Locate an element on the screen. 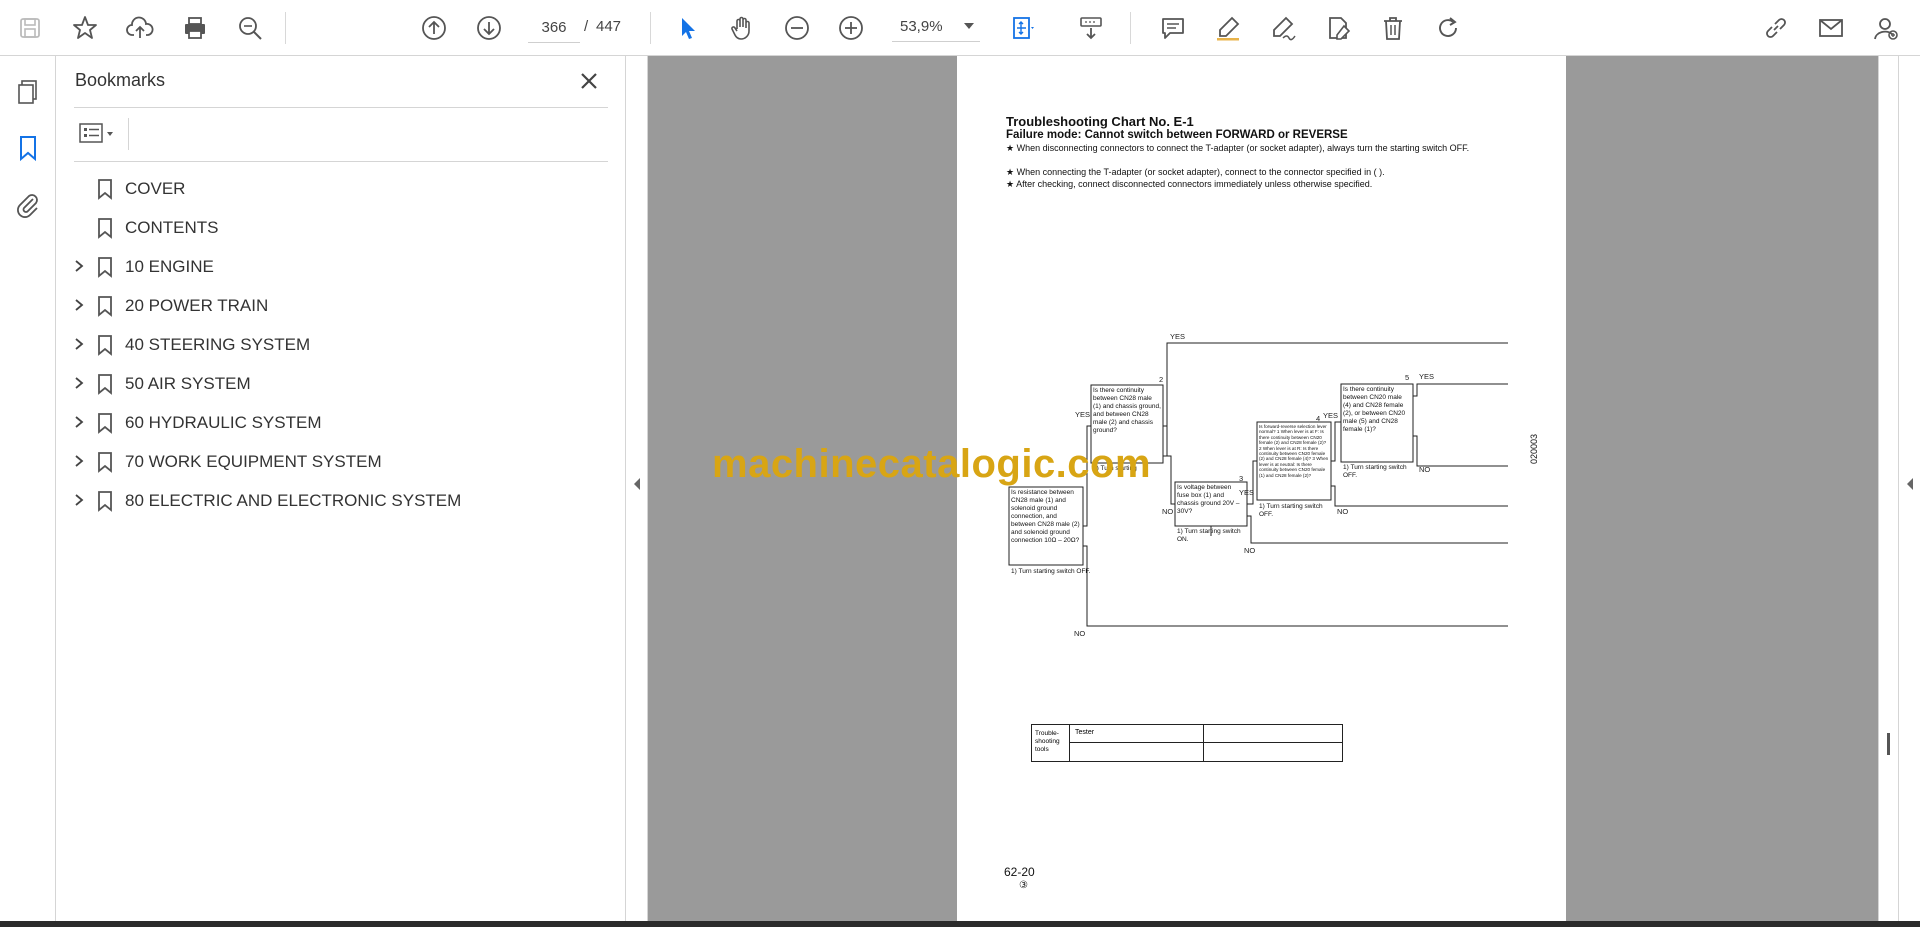 The image size is (1920, 927). bookmark-item: 70 WORK EQUIPMENT SYSTEM is located at coordinates (336, 461).